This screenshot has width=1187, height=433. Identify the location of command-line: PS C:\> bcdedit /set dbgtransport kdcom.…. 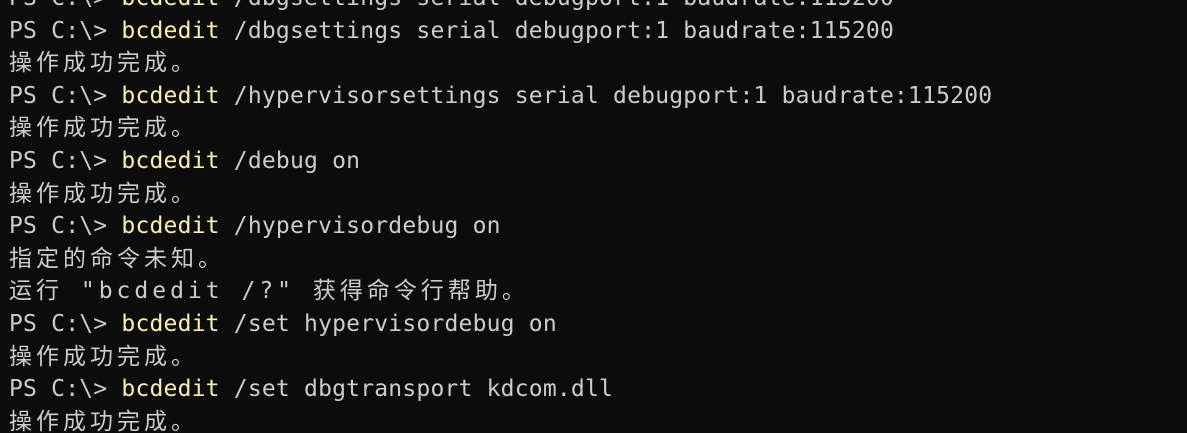
(500, 389).